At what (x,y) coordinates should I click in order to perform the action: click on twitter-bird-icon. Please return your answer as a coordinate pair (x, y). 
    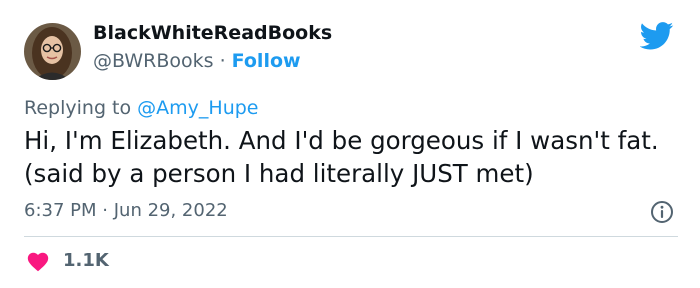
    Looking at the image, I should click on (657, 36).